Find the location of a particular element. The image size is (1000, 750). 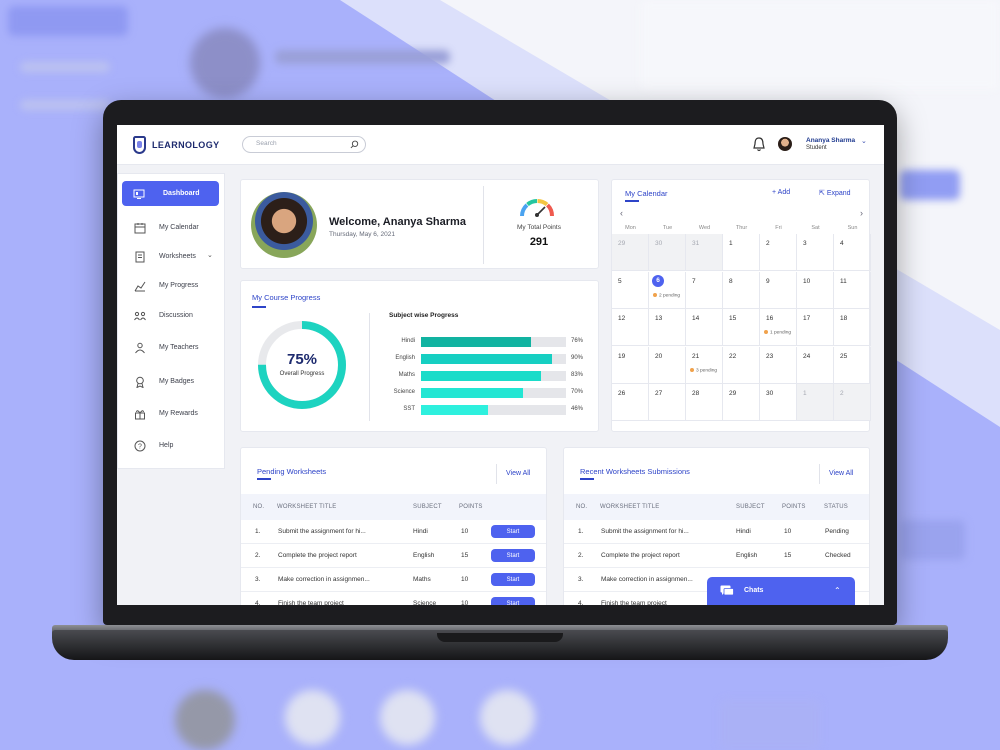

calendar-day: 14 is located at coordinates (704, 327).